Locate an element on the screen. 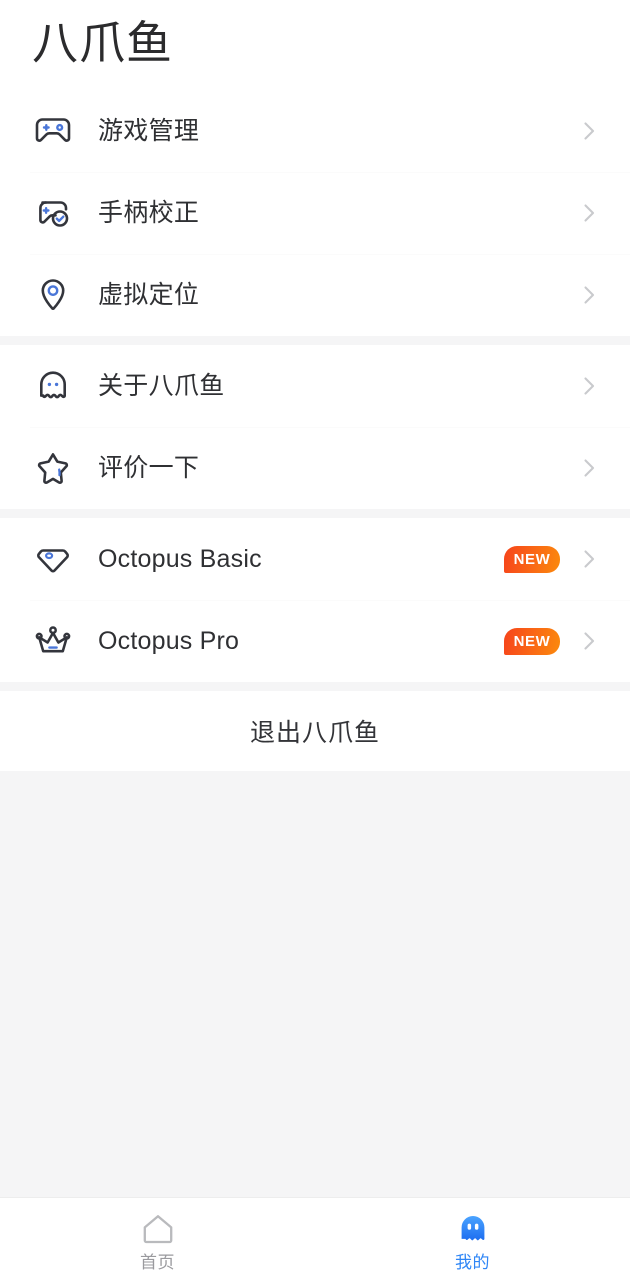  header: 八爪鱼 is located at coordinates (315, 45).